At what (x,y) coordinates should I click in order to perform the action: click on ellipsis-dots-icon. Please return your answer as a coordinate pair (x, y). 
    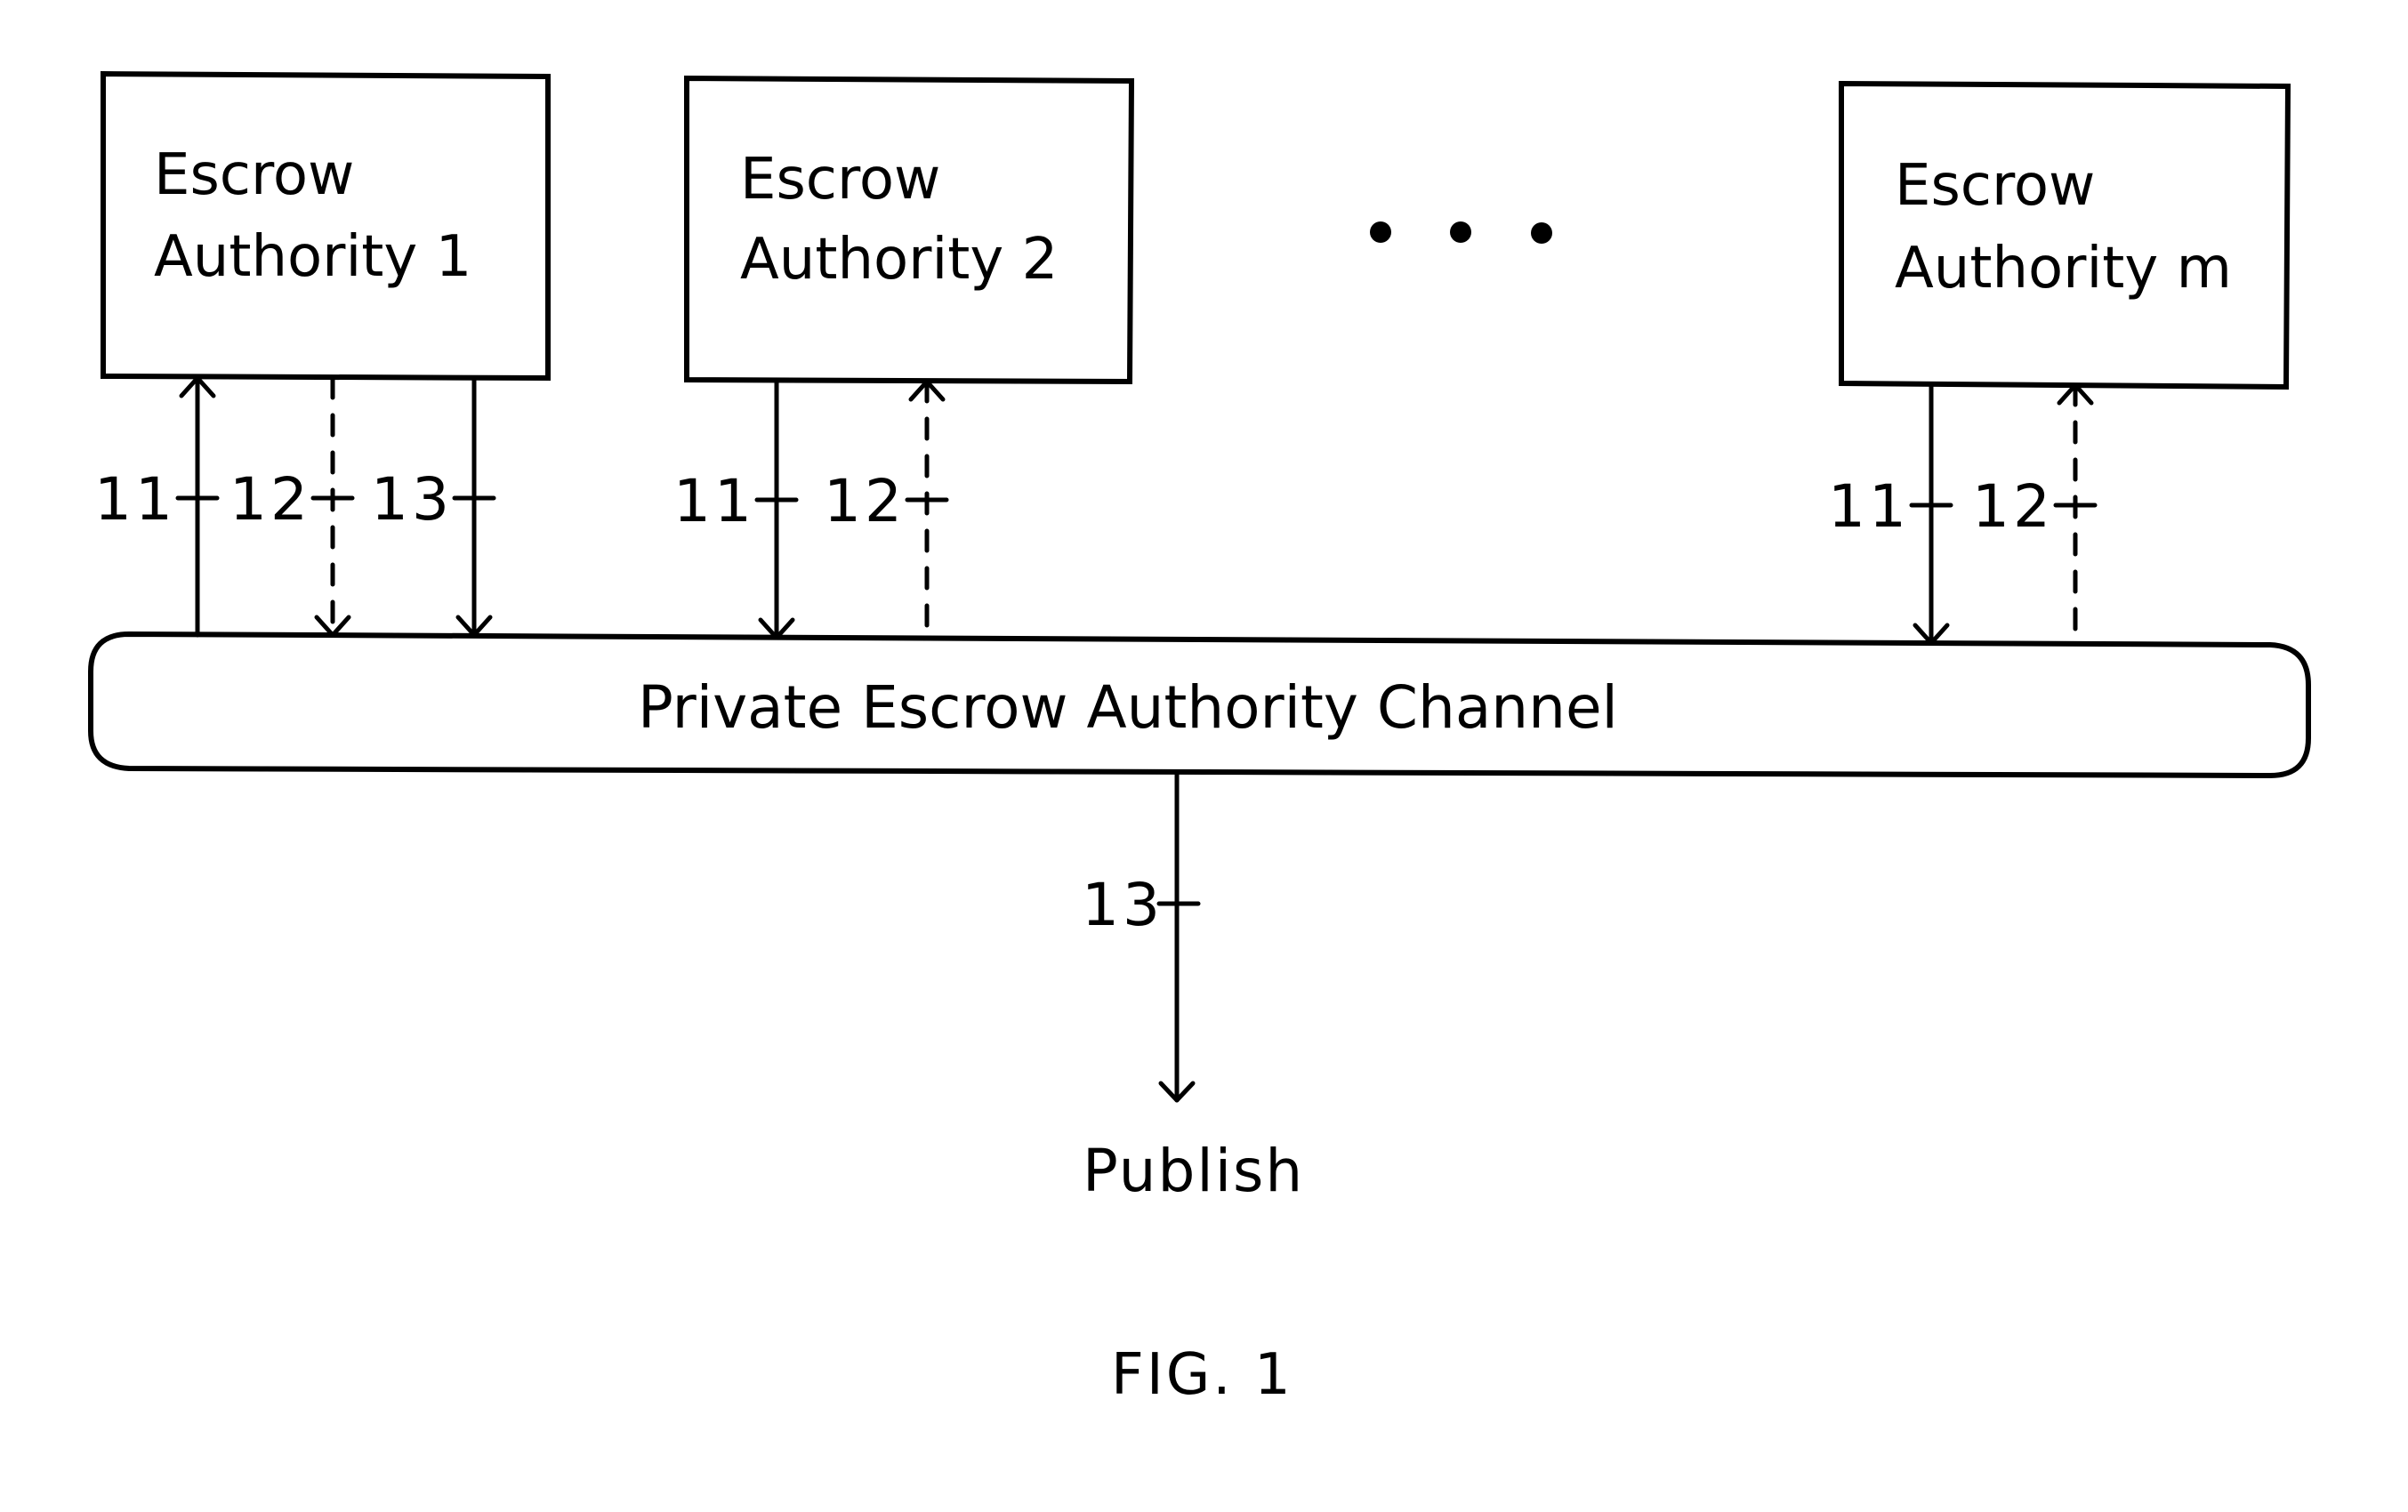
    Looking at the image, I should click on (1461, 233).